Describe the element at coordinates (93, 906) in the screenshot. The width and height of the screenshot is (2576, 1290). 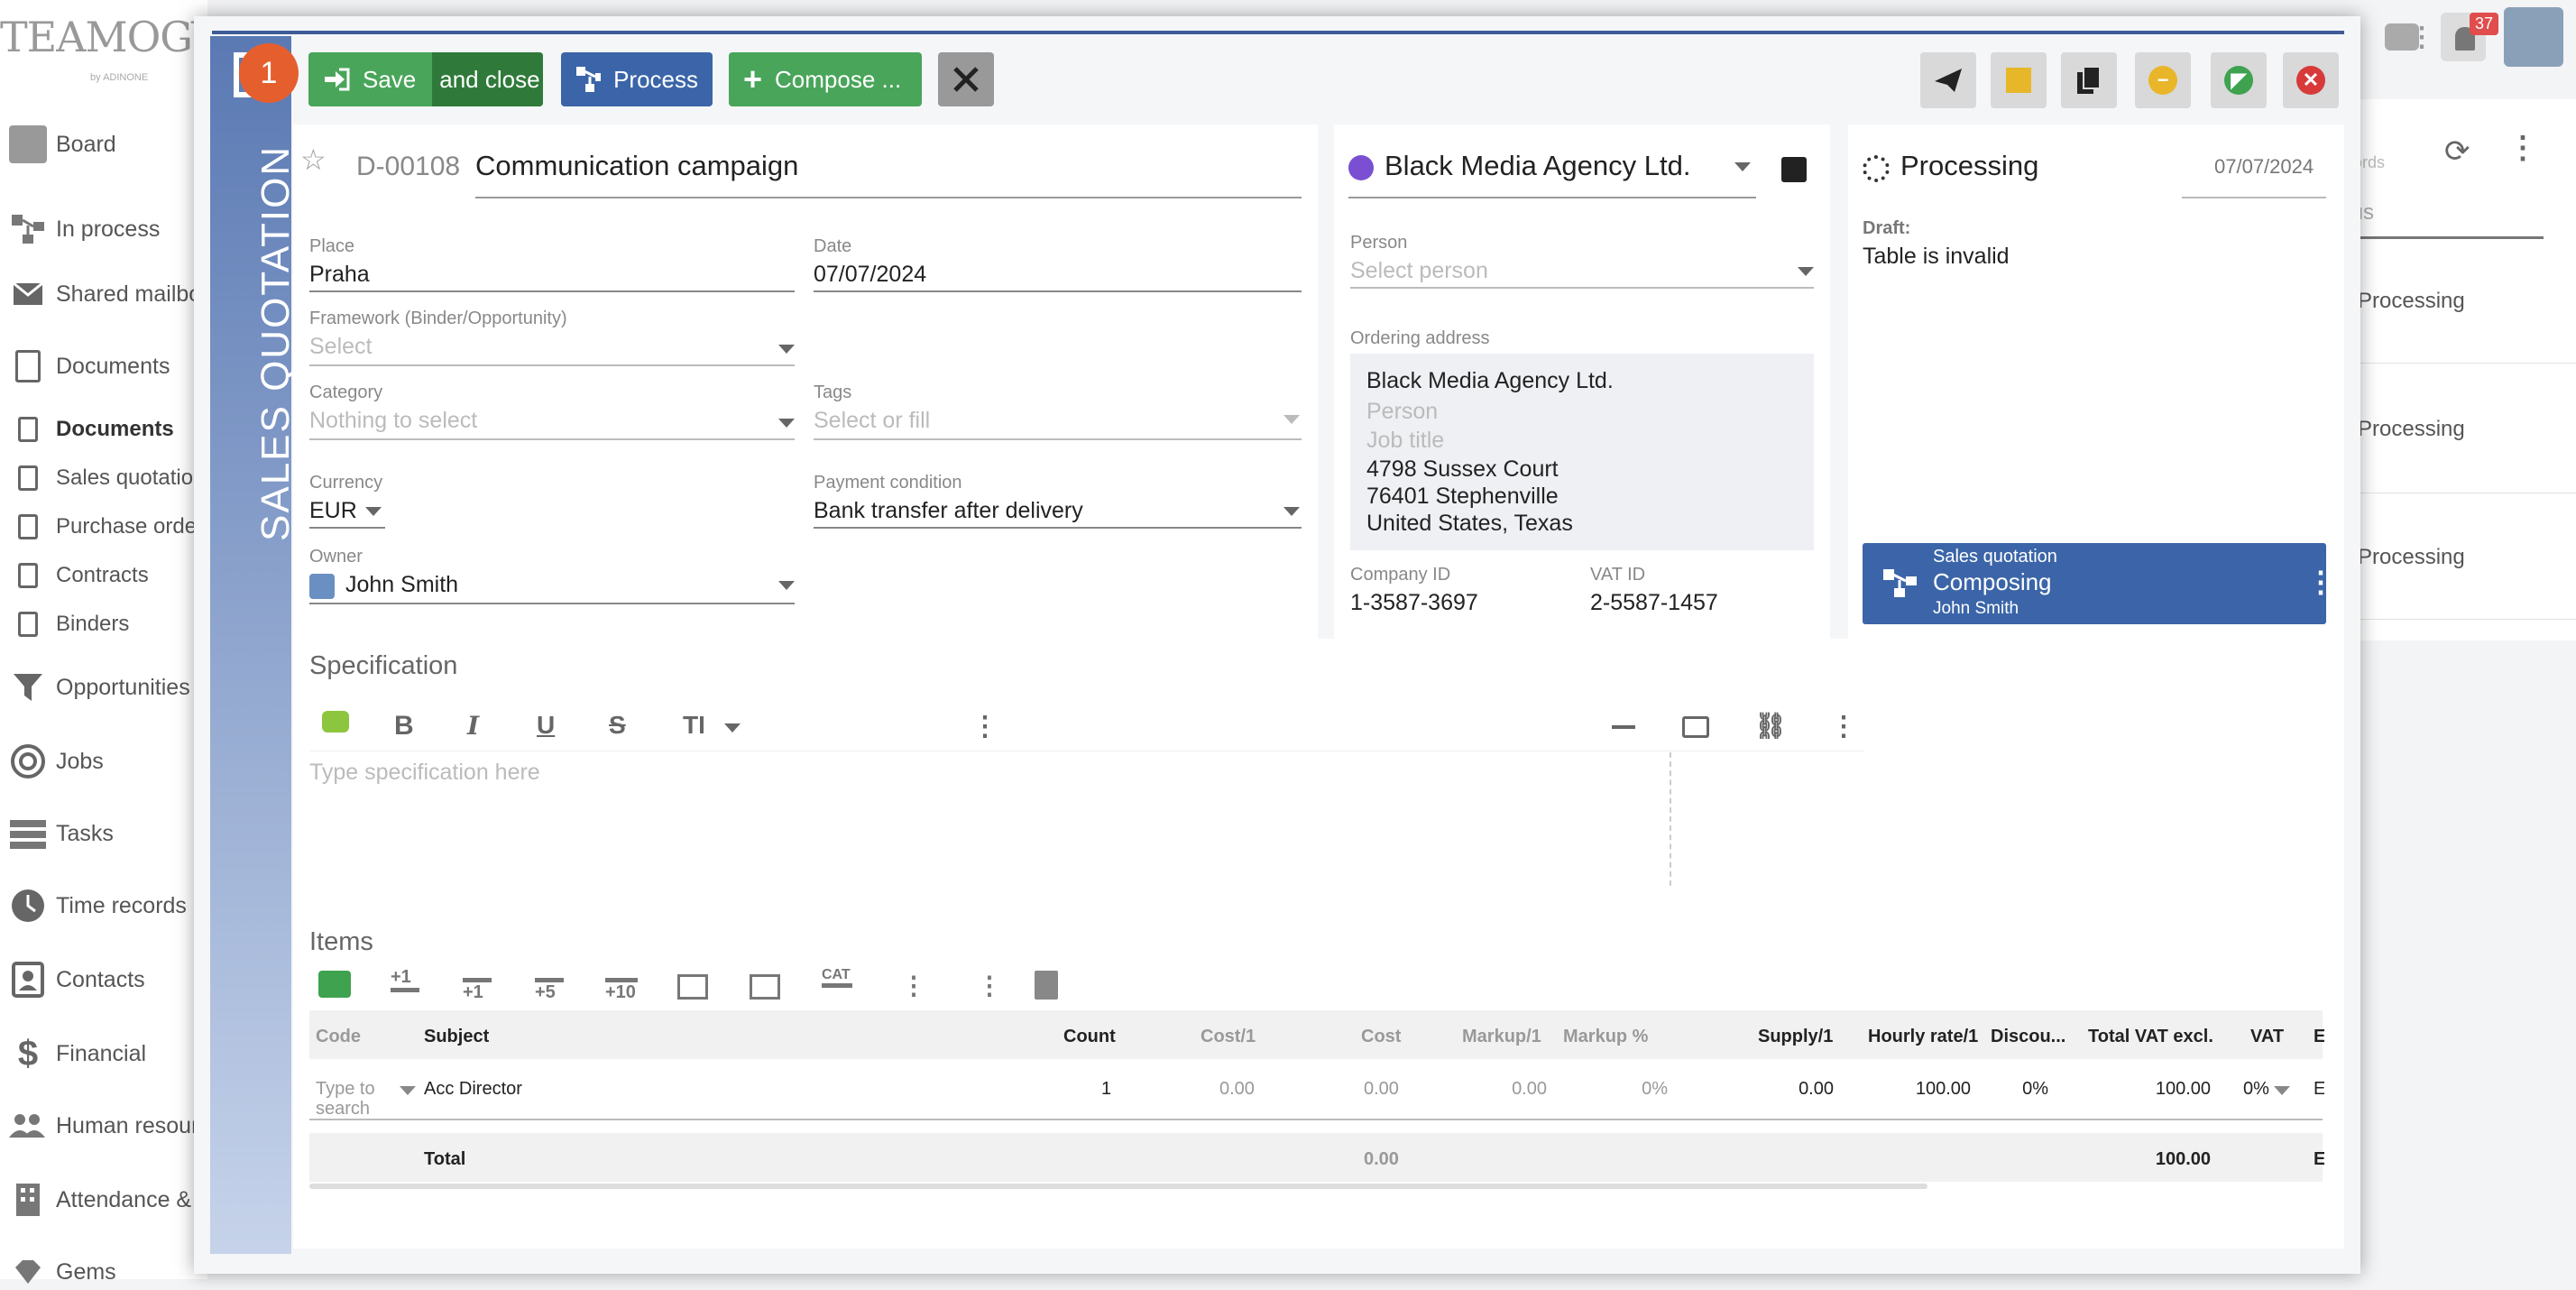
I see `nav-item-time-records: Time records` at that location.